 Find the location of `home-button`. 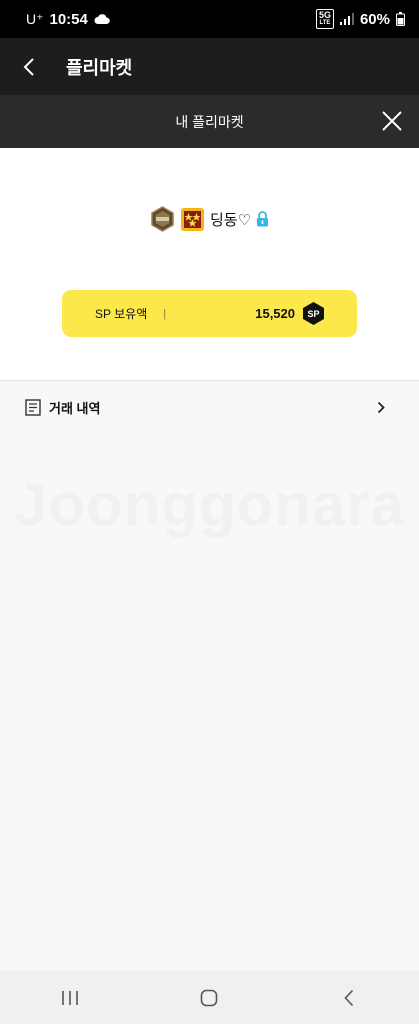

home-button is located at coordinates (209, 998).